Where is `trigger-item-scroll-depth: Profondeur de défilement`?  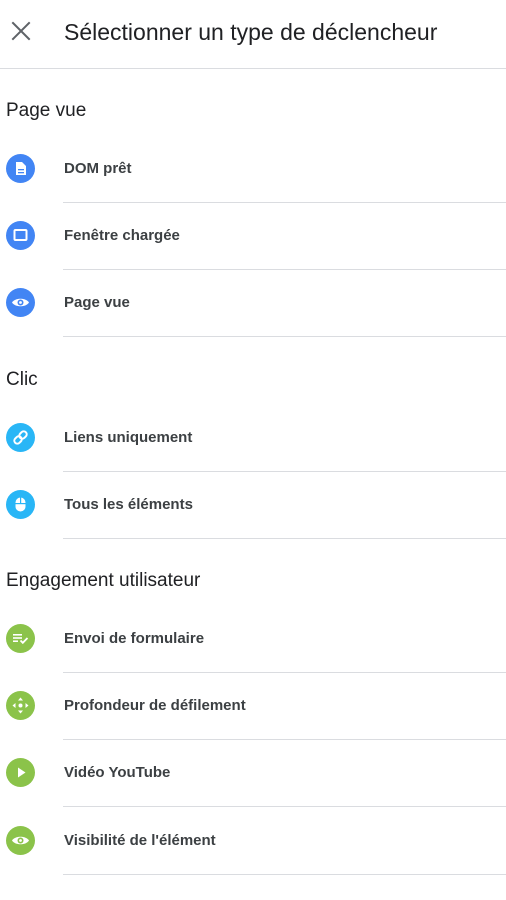 trigger-item-scroll-depth: Profondeur de défilement is located at coordinates (253, 706).